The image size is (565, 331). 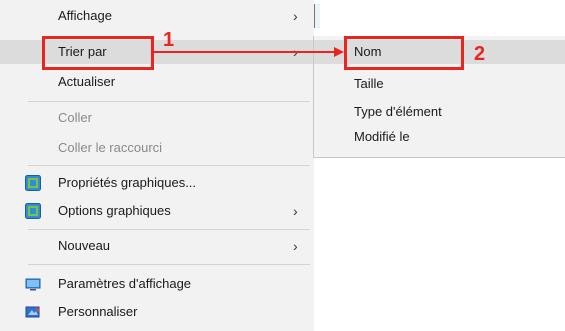 I want to click on annotation-arrow, so click(x=249, y=52).